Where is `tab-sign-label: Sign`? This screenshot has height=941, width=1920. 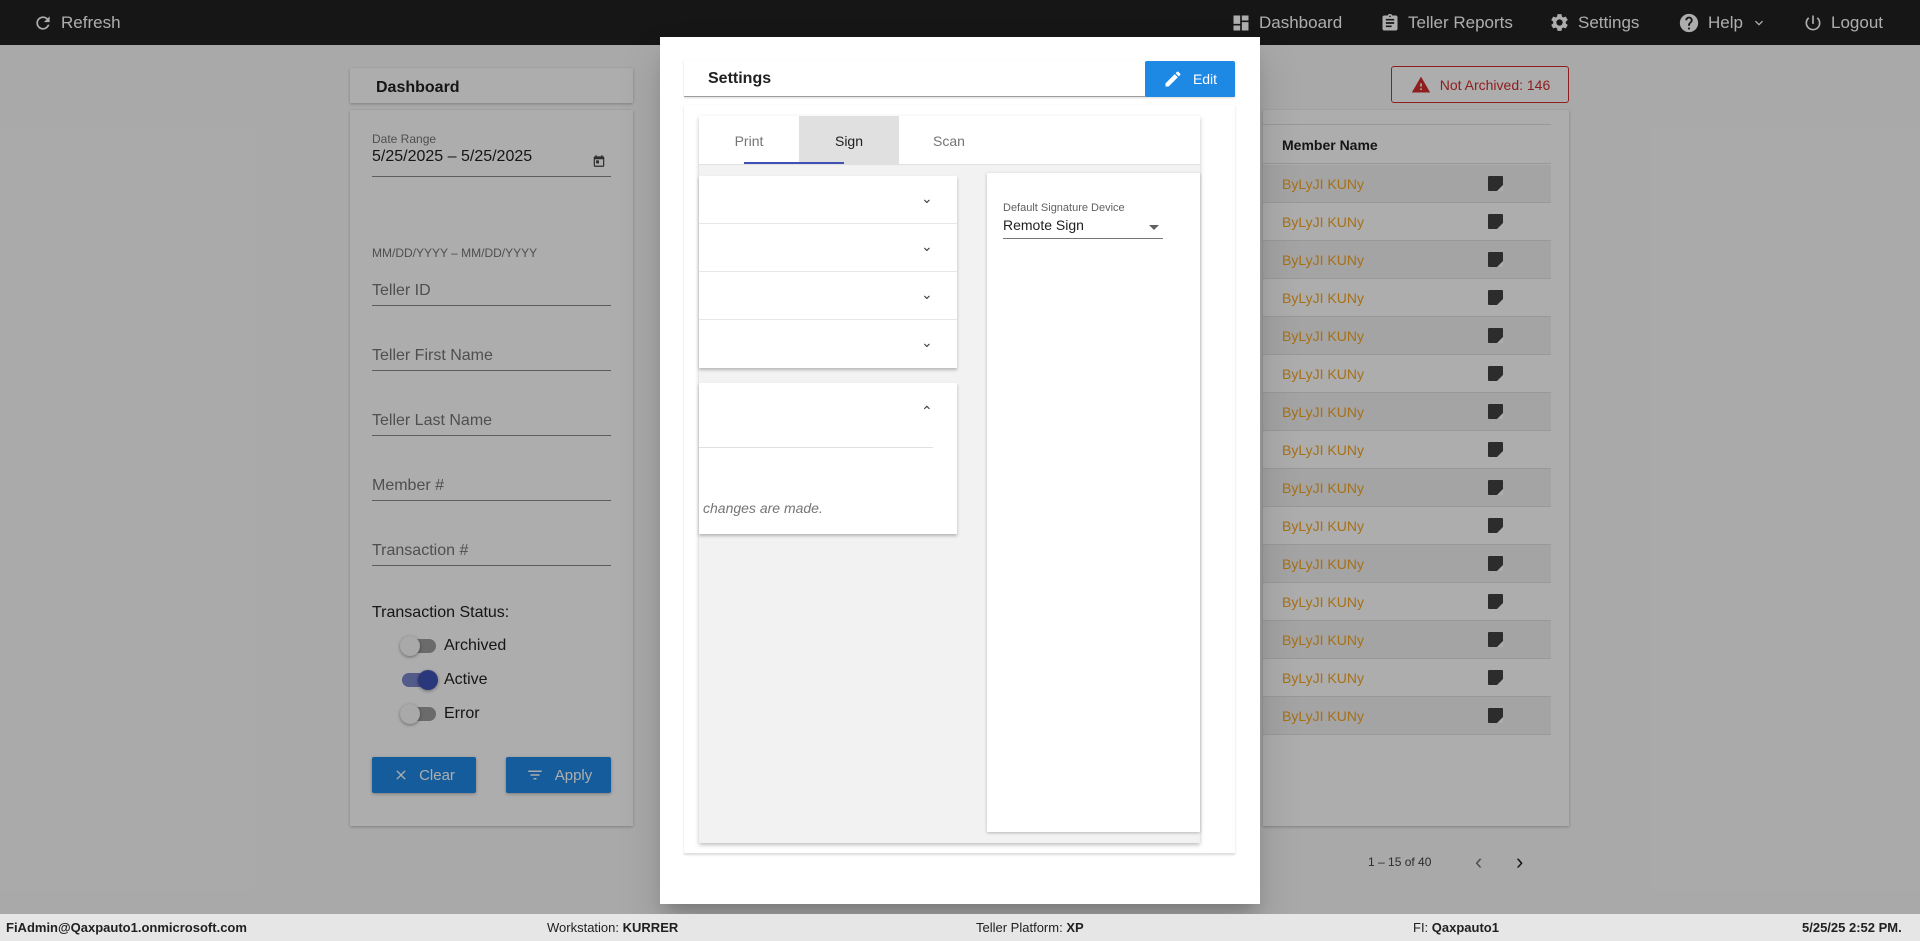
tab-sign-label: Sign is located at coordinates (849, 140).